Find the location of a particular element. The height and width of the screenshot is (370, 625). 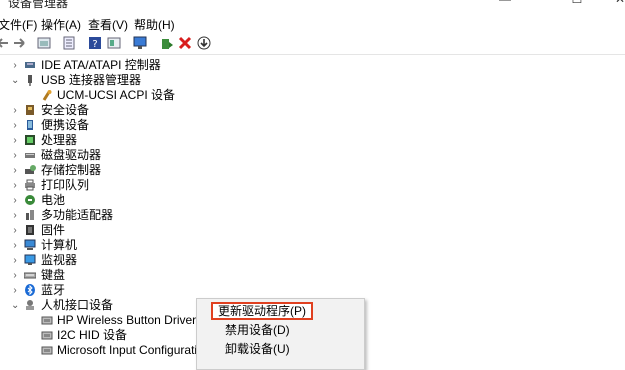

forward-arrow-icon is located at coordinates (19, 43).